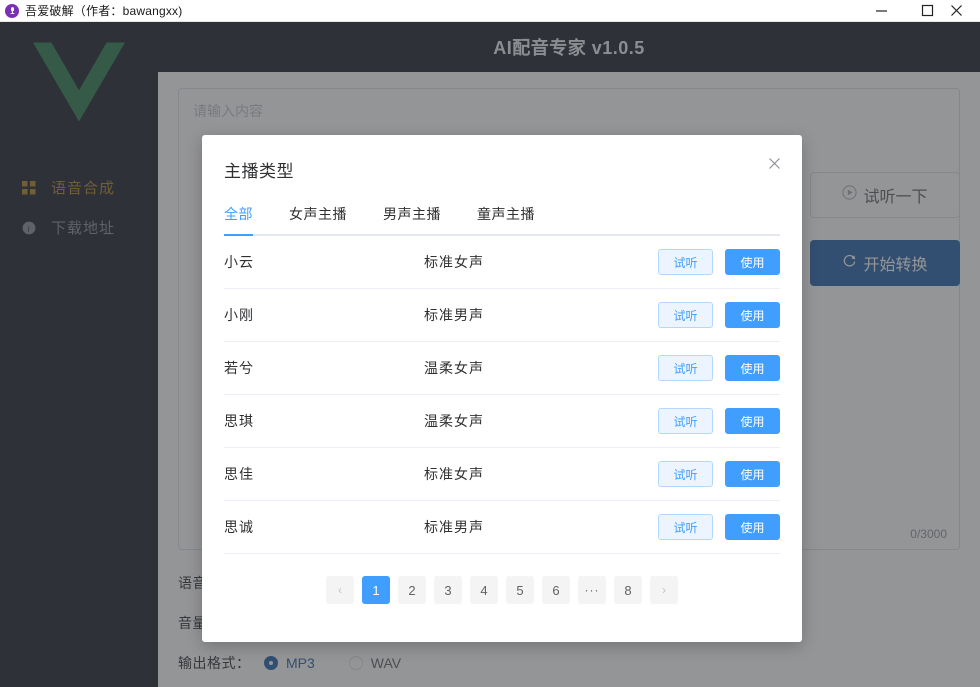 The height and width of the screenshot is (687, 980). What do you see at coordinates (239, 368) in the screenshot?
I see `voice-name: 若兮` at bounding box center [239, 368].